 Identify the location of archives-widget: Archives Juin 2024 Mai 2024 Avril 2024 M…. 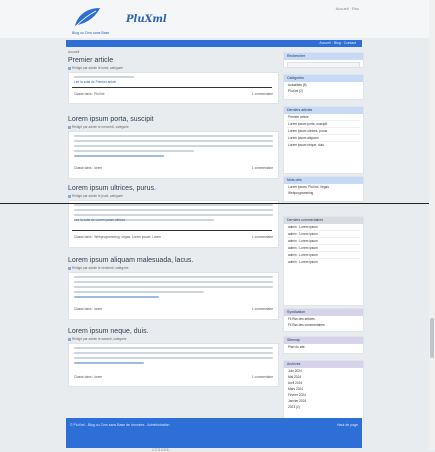
(323, 390).